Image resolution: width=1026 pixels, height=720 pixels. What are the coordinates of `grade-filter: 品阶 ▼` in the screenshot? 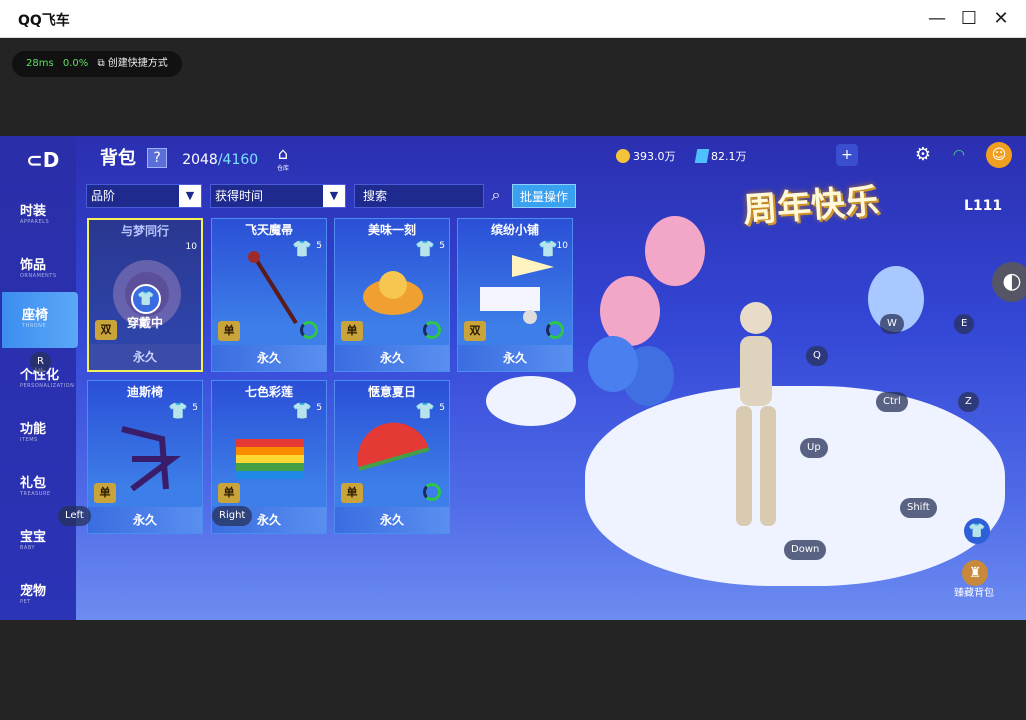 It's located at (144, 196).